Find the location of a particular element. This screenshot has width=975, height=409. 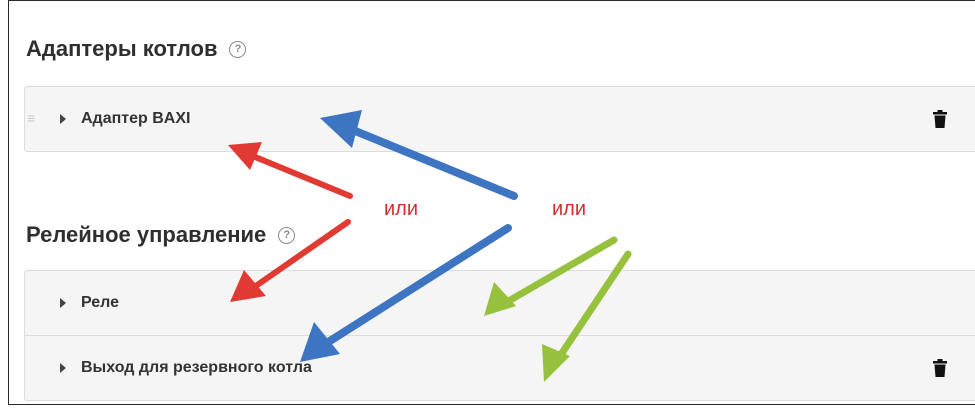

drag-handle-icon: ≡ is located at coordinates (31, 118).